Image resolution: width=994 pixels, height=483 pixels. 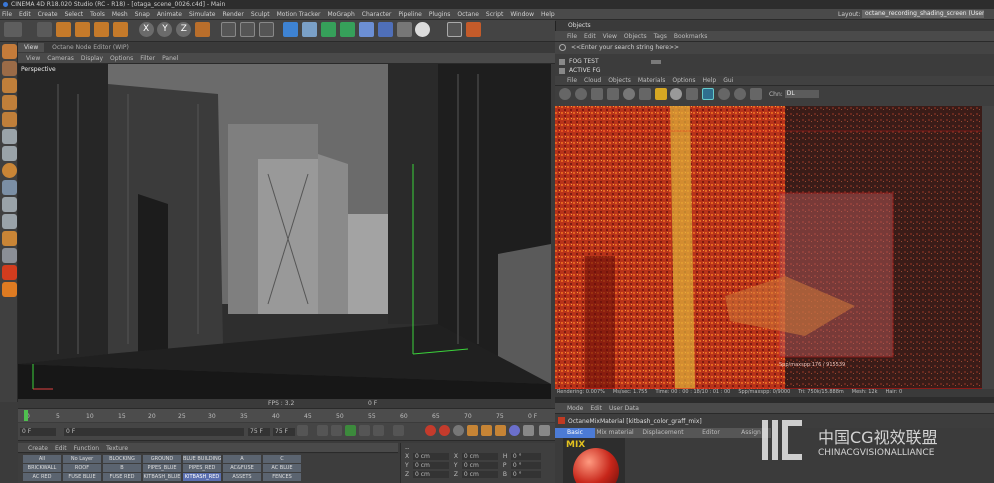 What do you see at coordinates (42, 468) in the screenshot?
I see `material-tag: BRICKWALL` at bounding box center [42, 468].